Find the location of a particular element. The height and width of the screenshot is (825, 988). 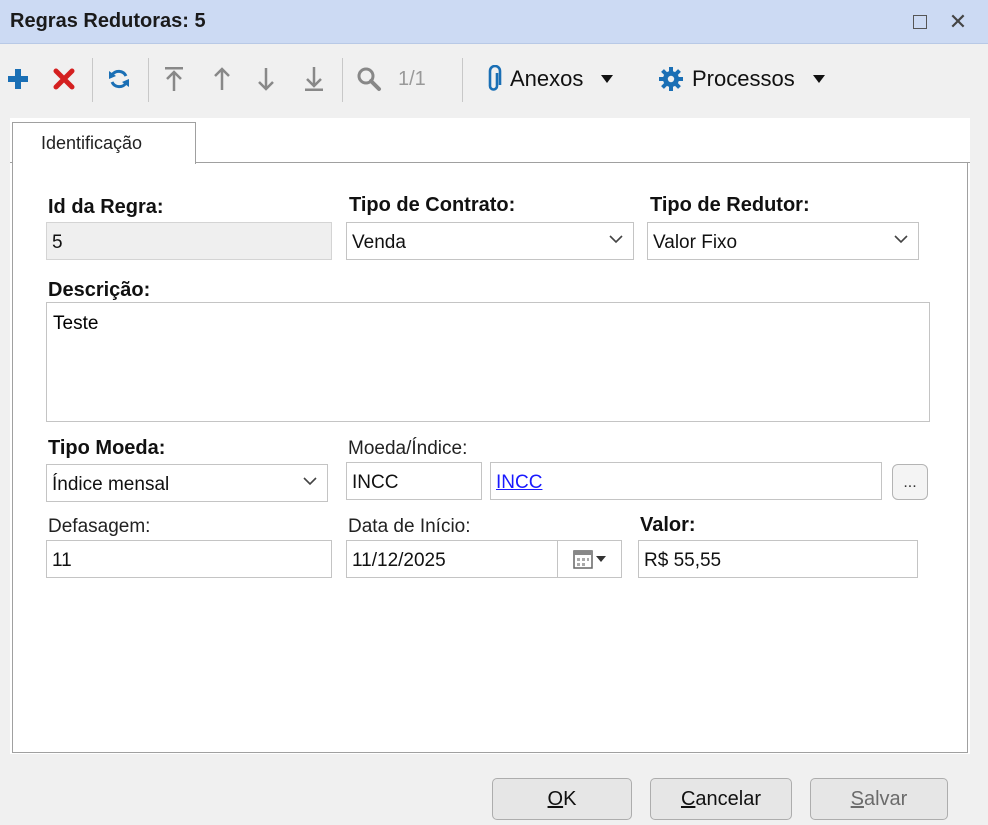

toolbar: 1/1 Anexos Processos is located at coordinates (494, 79).